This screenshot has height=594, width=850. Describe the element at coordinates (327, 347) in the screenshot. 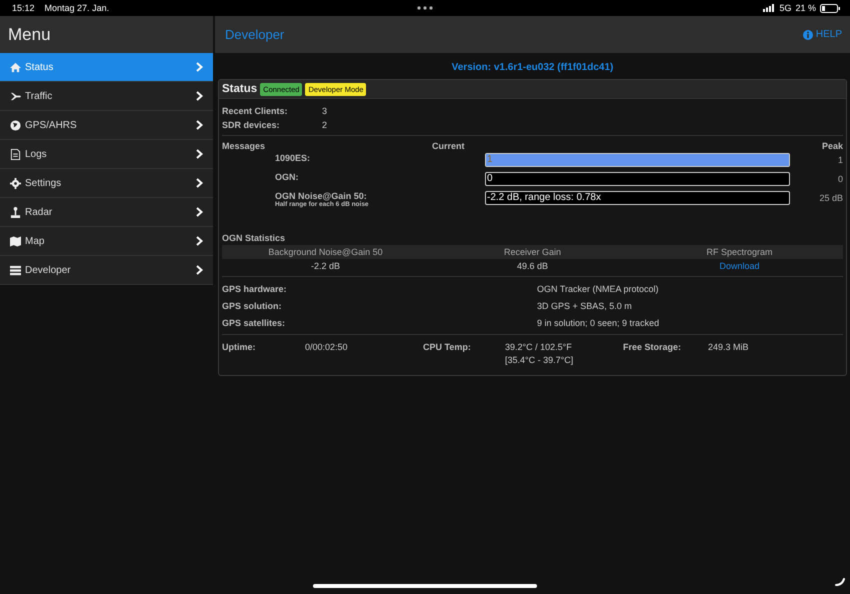

I see `stat-value: 0/00:02:50` at that location.